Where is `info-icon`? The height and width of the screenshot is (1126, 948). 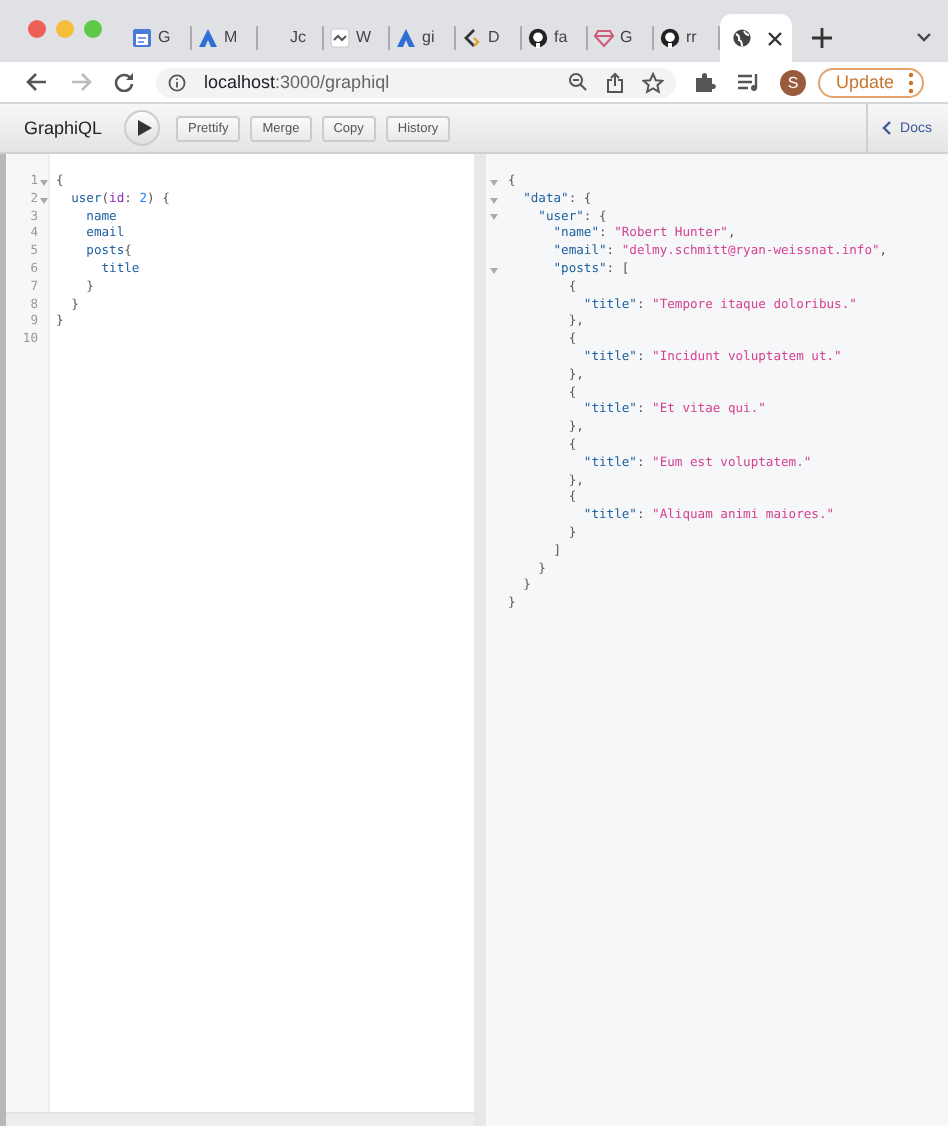 info-icon is located at coordinates (177, 82).